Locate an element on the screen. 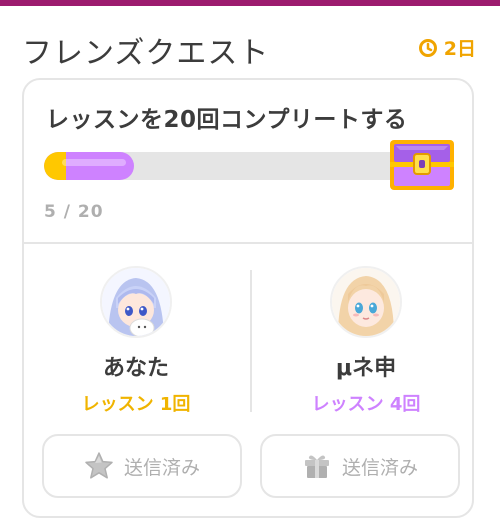 This screenshot has height=532, width=500. divider-vertical is located at coordinates (251, 341).